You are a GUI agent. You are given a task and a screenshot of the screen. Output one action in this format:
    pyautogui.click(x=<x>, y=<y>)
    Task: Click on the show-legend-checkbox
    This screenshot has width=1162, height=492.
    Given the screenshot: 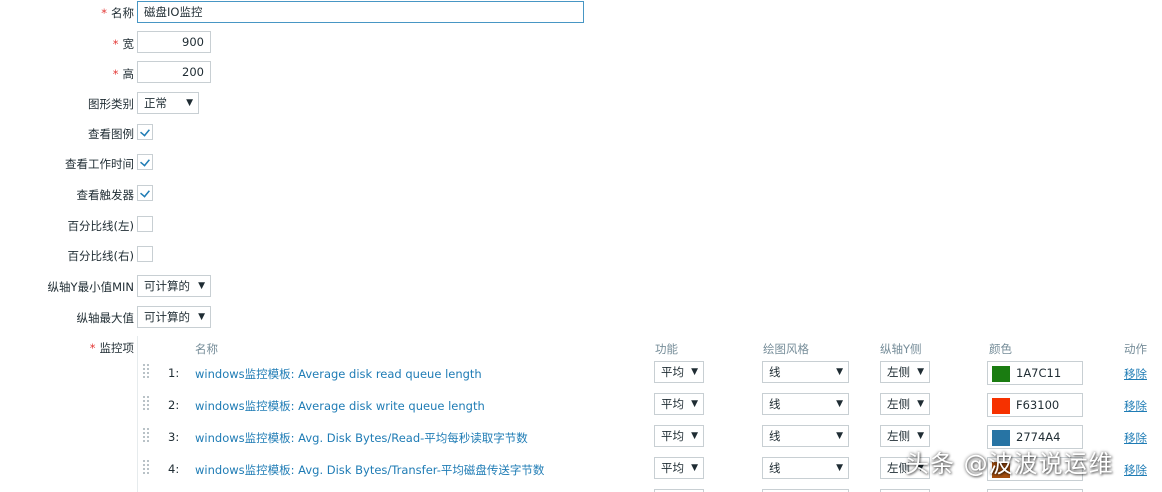 What is the action you would take?
    pyautogui.click(x=145, y=132)
    